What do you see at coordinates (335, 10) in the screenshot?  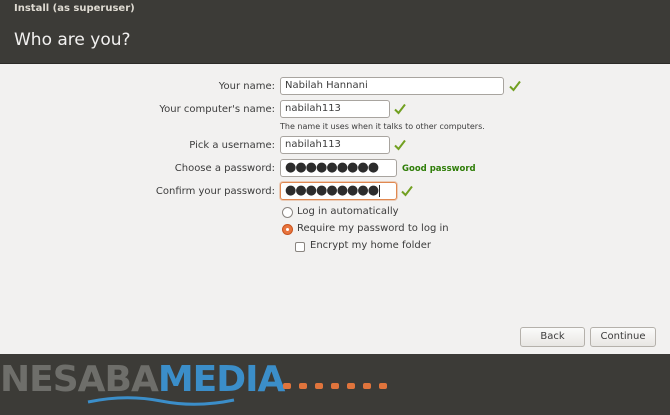 I see `window-titlebar: Install (as superuser)` at bounding box center [335, 10].